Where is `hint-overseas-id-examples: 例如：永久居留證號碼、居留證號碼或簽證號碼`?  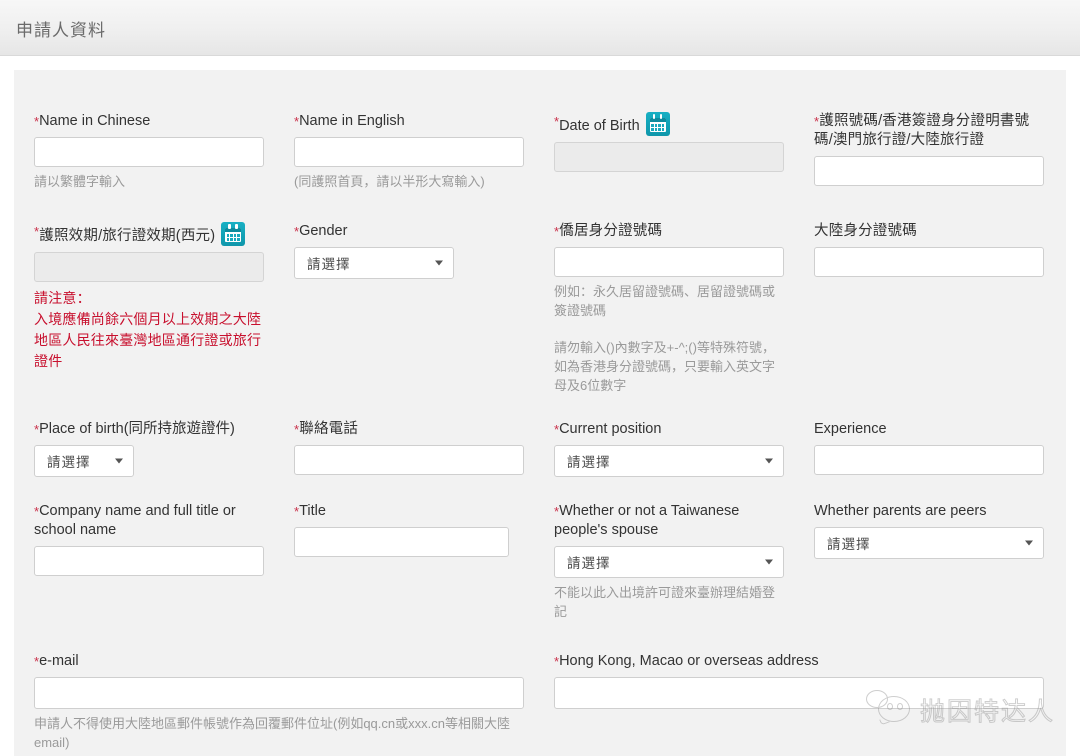 hint-overseas-id-examples: 例如：永久居留證號碼、居留證號碼或簽證號碼 is located at coordinates (665, 301).